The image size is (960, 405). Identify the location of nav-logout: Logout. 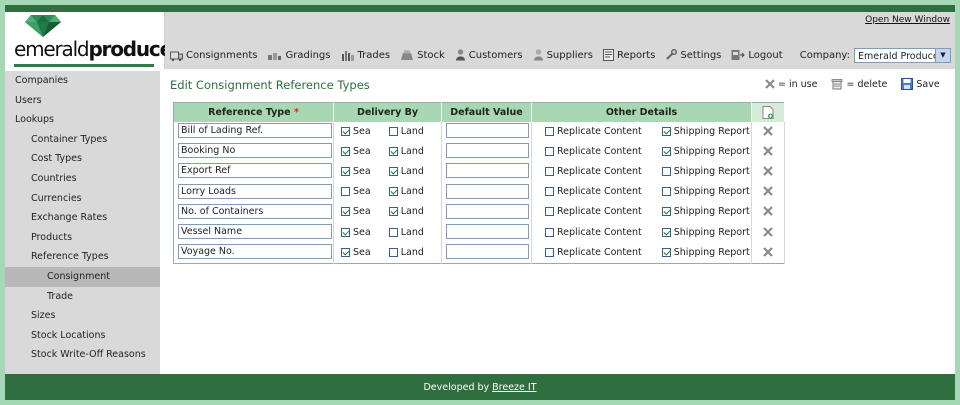
(757, 55).